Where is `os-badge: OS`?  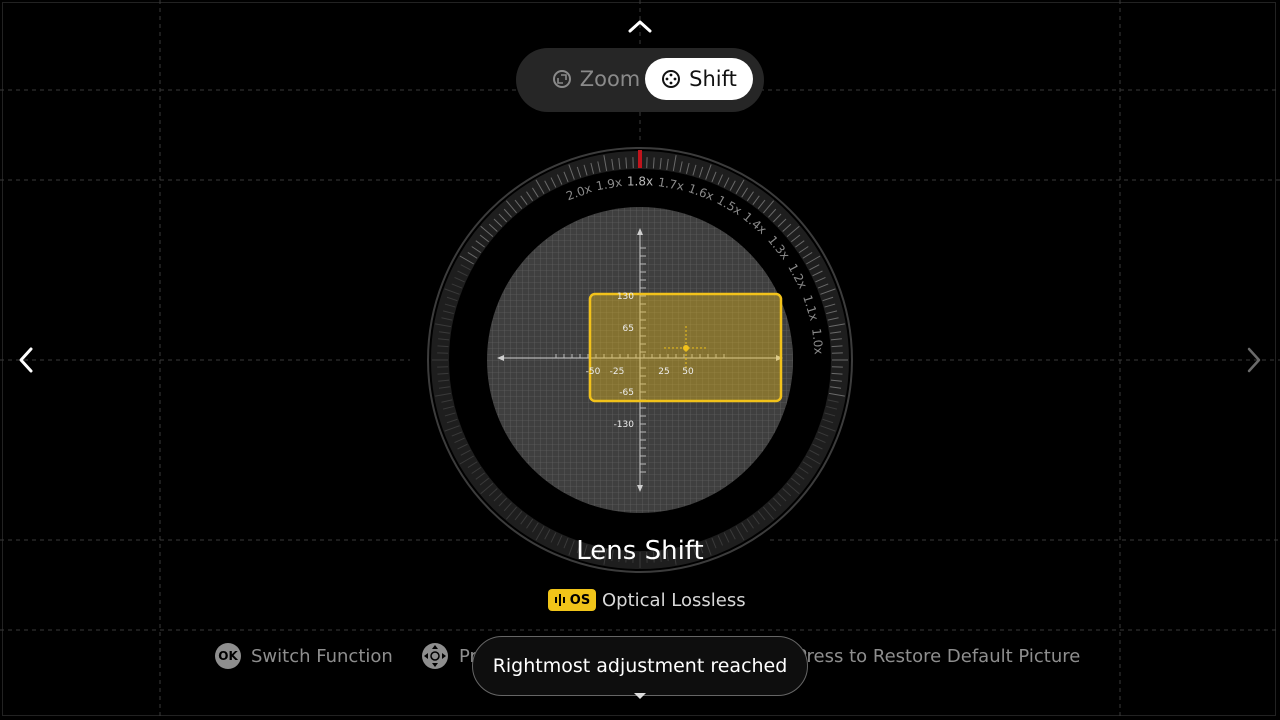
os-badge: OS is located at coordinates (572, 600).